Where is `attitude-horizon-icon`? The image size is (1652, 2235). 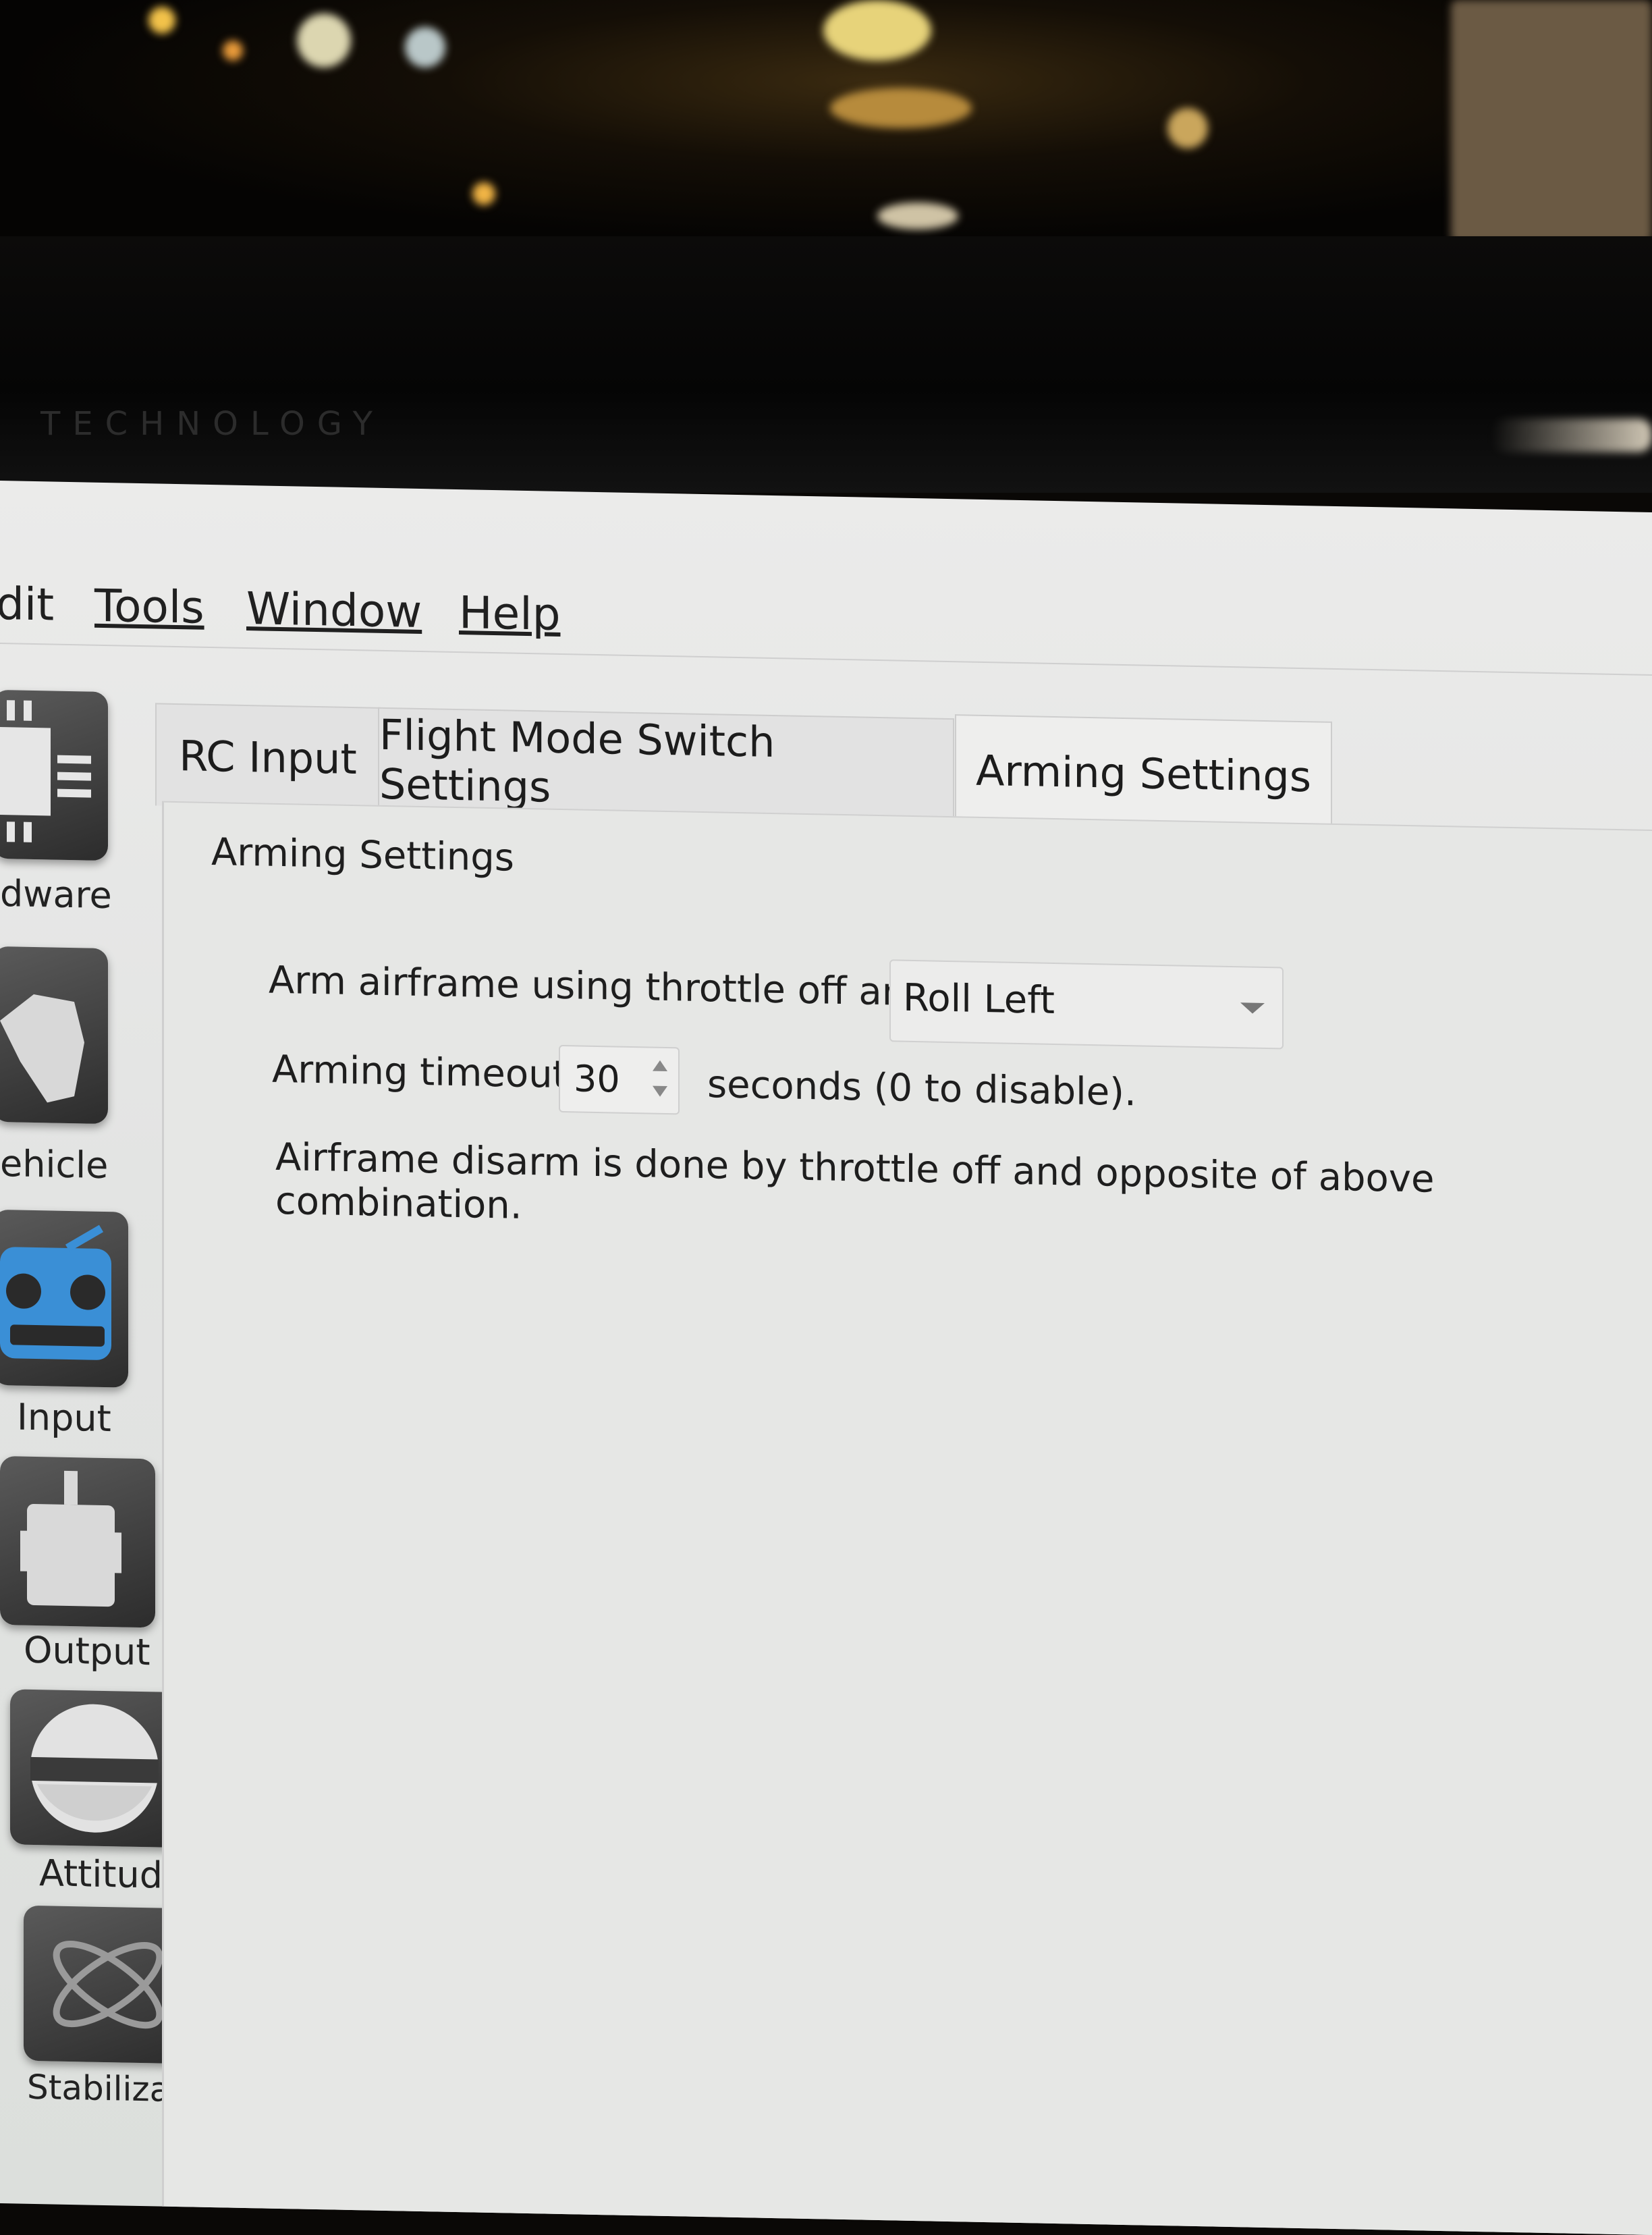 attitude-horizon-icon is located at coordinates (94, 1769).